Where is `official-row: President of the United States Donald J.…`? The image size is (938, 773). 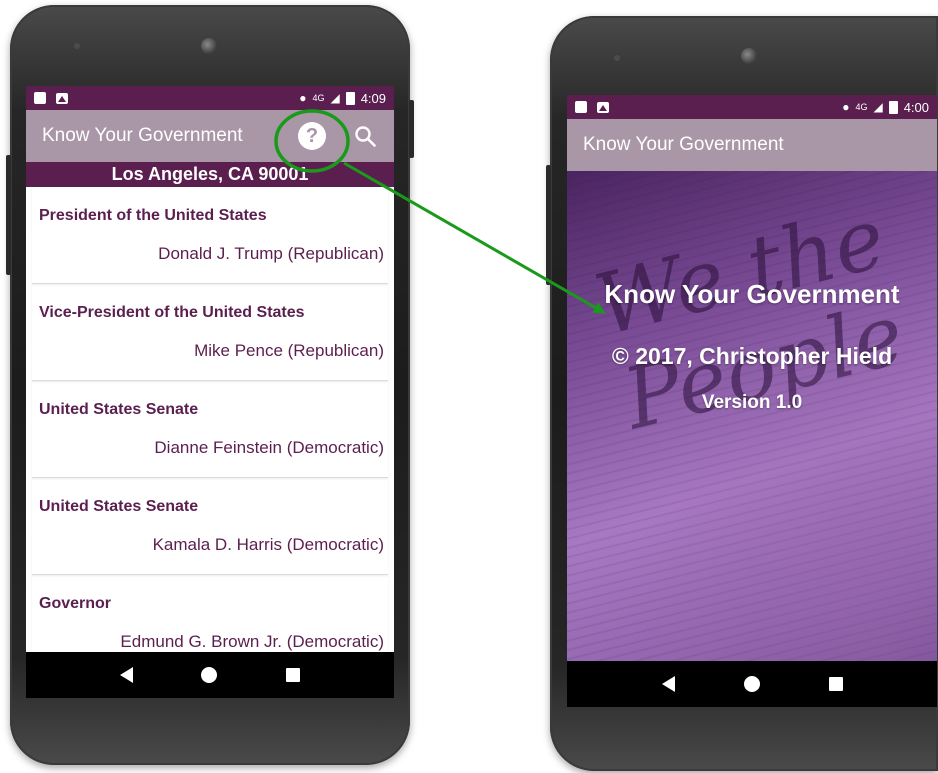 official-row: President of the United States Donald J.… is located at coordinates (210, 235).